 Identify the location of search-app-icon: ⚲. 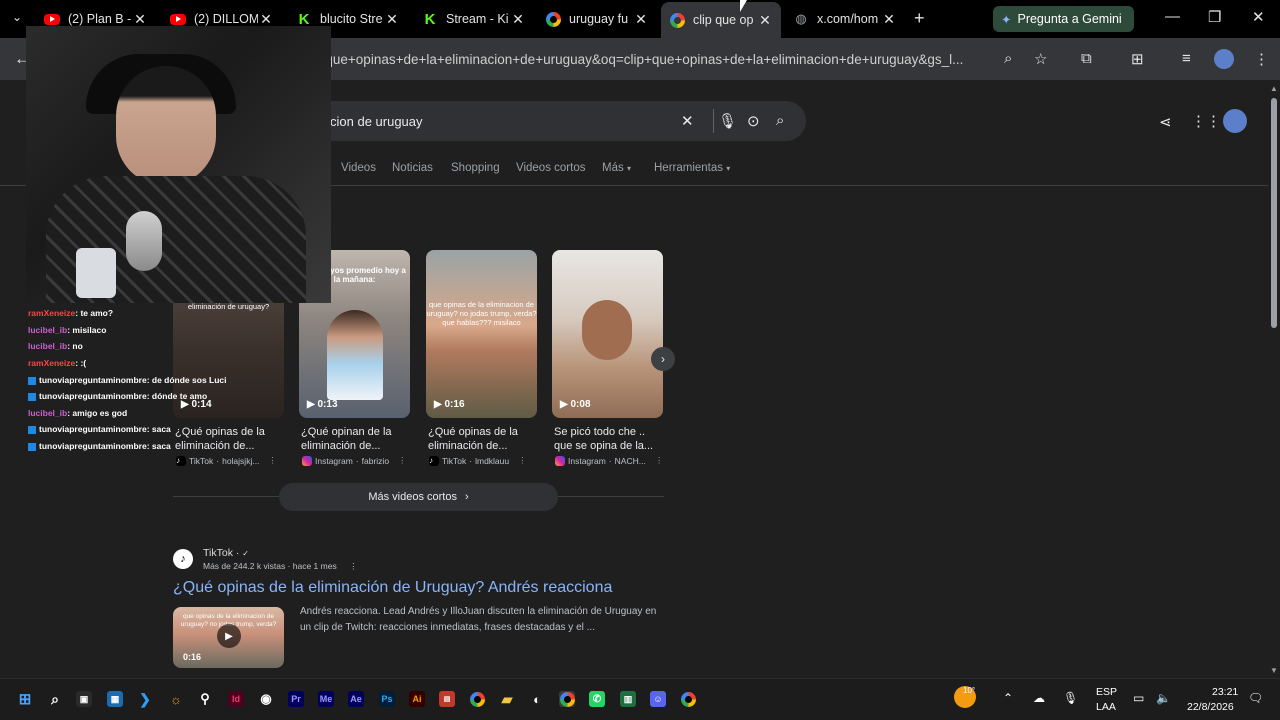
(205, 699).